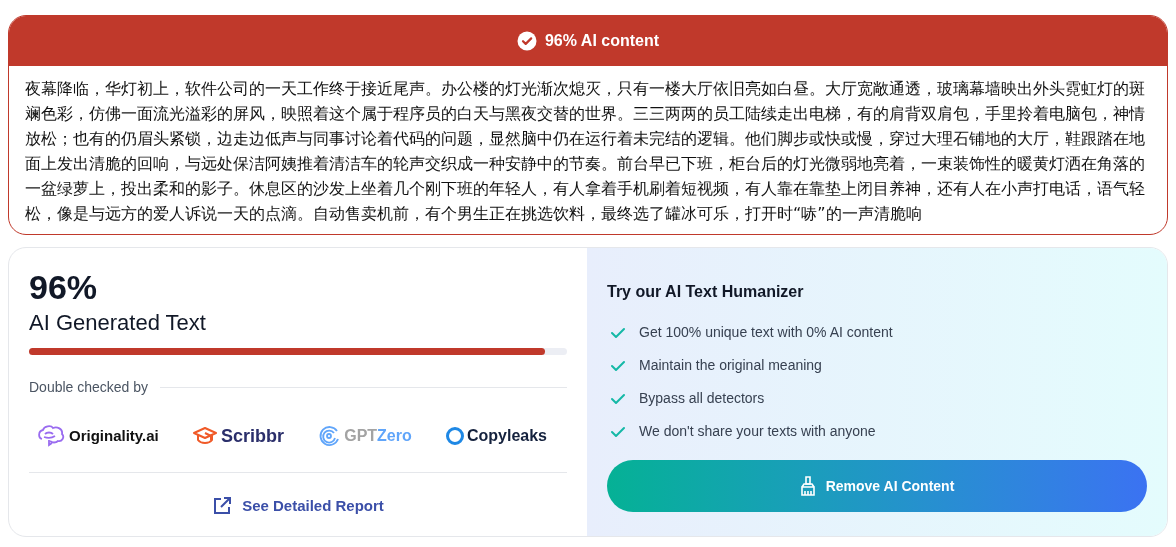  I want to click on broom-icon, so click(807, 486).